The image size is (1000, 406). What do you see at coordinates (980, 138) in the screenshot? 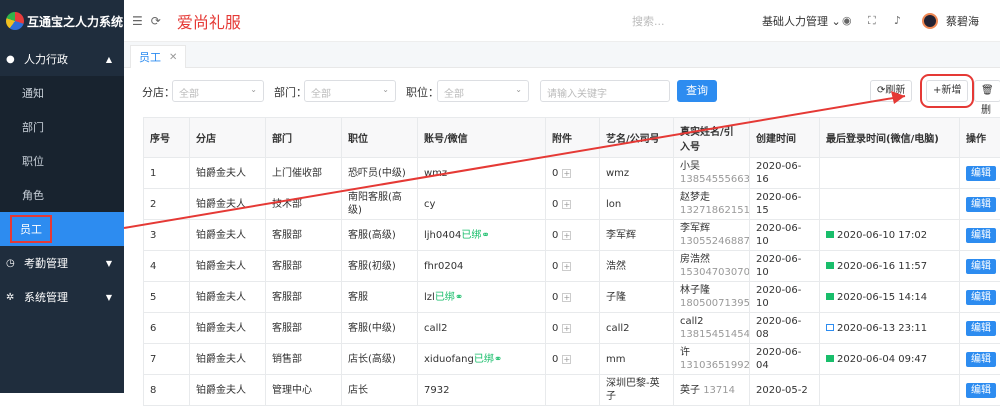
I see `column-header: 操作` at bounding box center [980, 138].